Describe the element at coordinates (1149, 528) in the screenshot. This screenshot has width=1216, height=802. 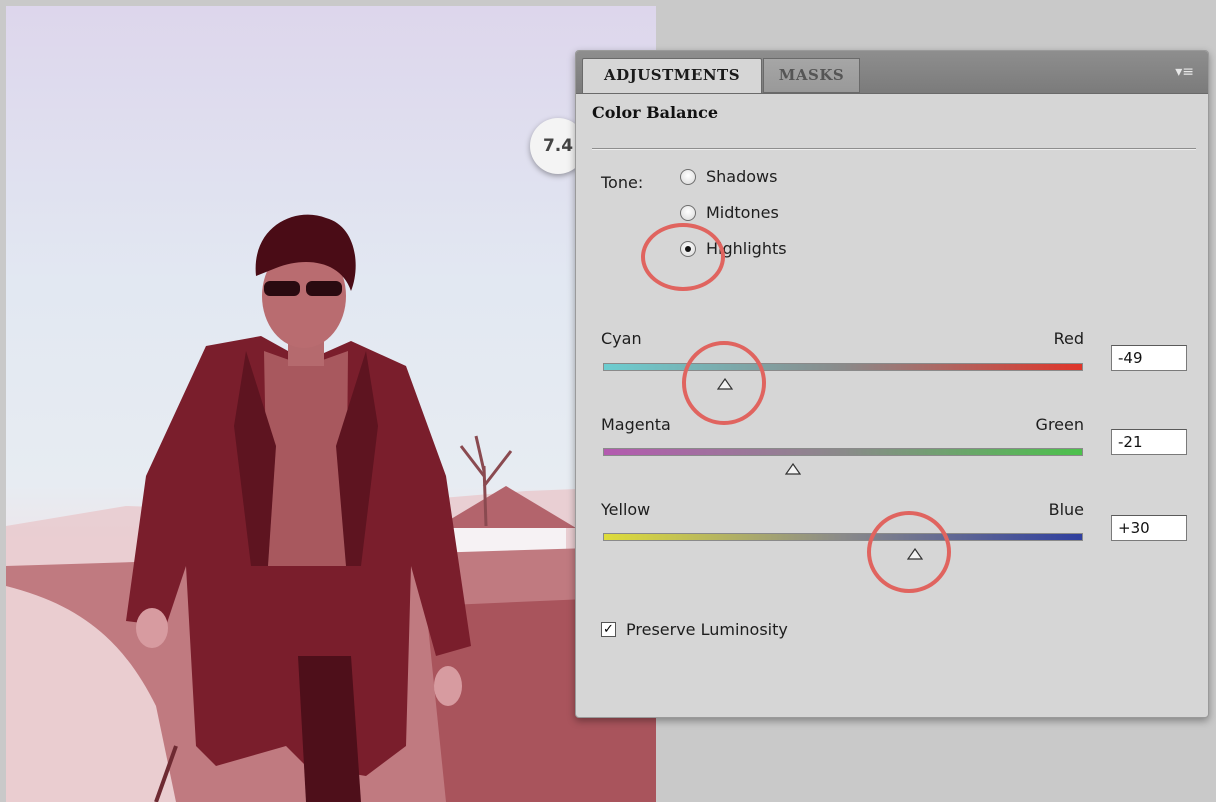
I see `yellow-blue-value-field: +30` at that location.